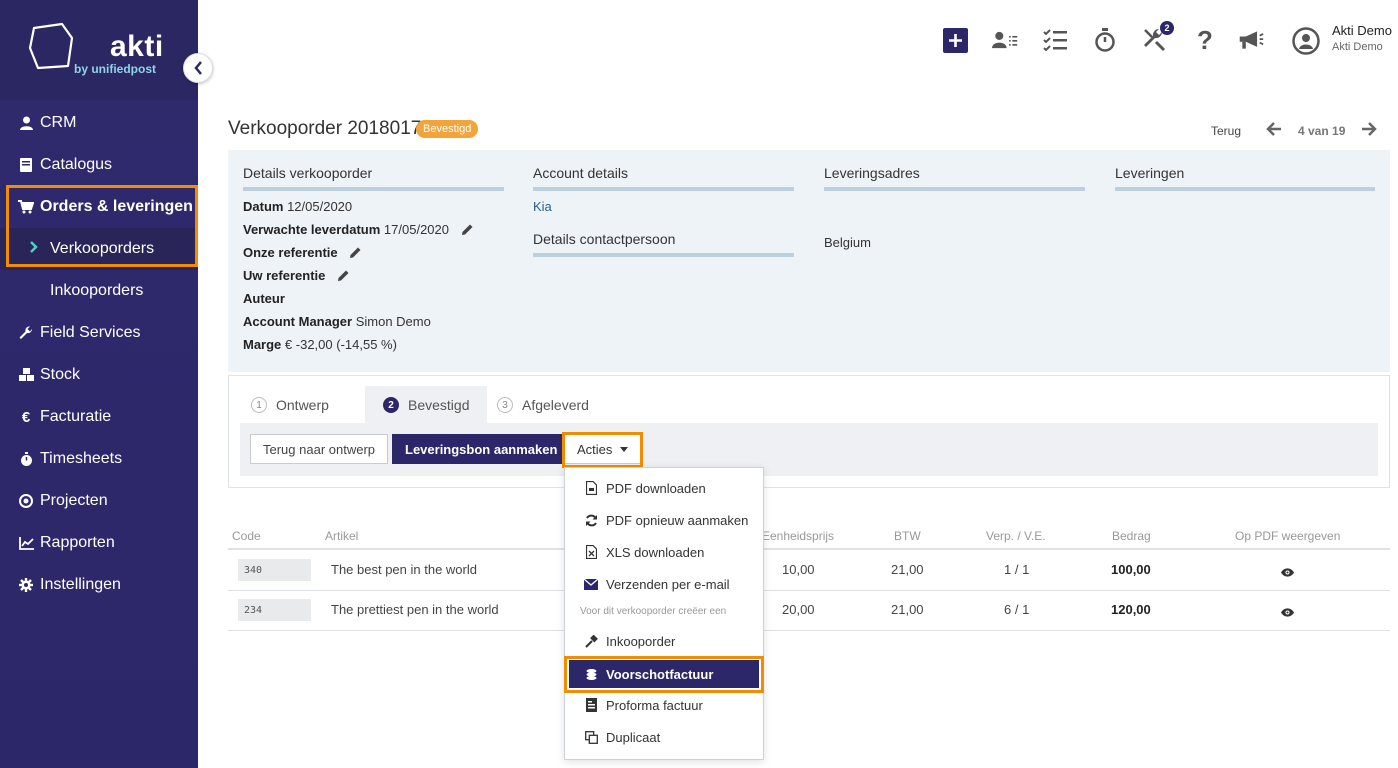 This screenshot has width=1398, height=768. I want to click on field-date: Datum 12/05/2020, so click(298, 206).